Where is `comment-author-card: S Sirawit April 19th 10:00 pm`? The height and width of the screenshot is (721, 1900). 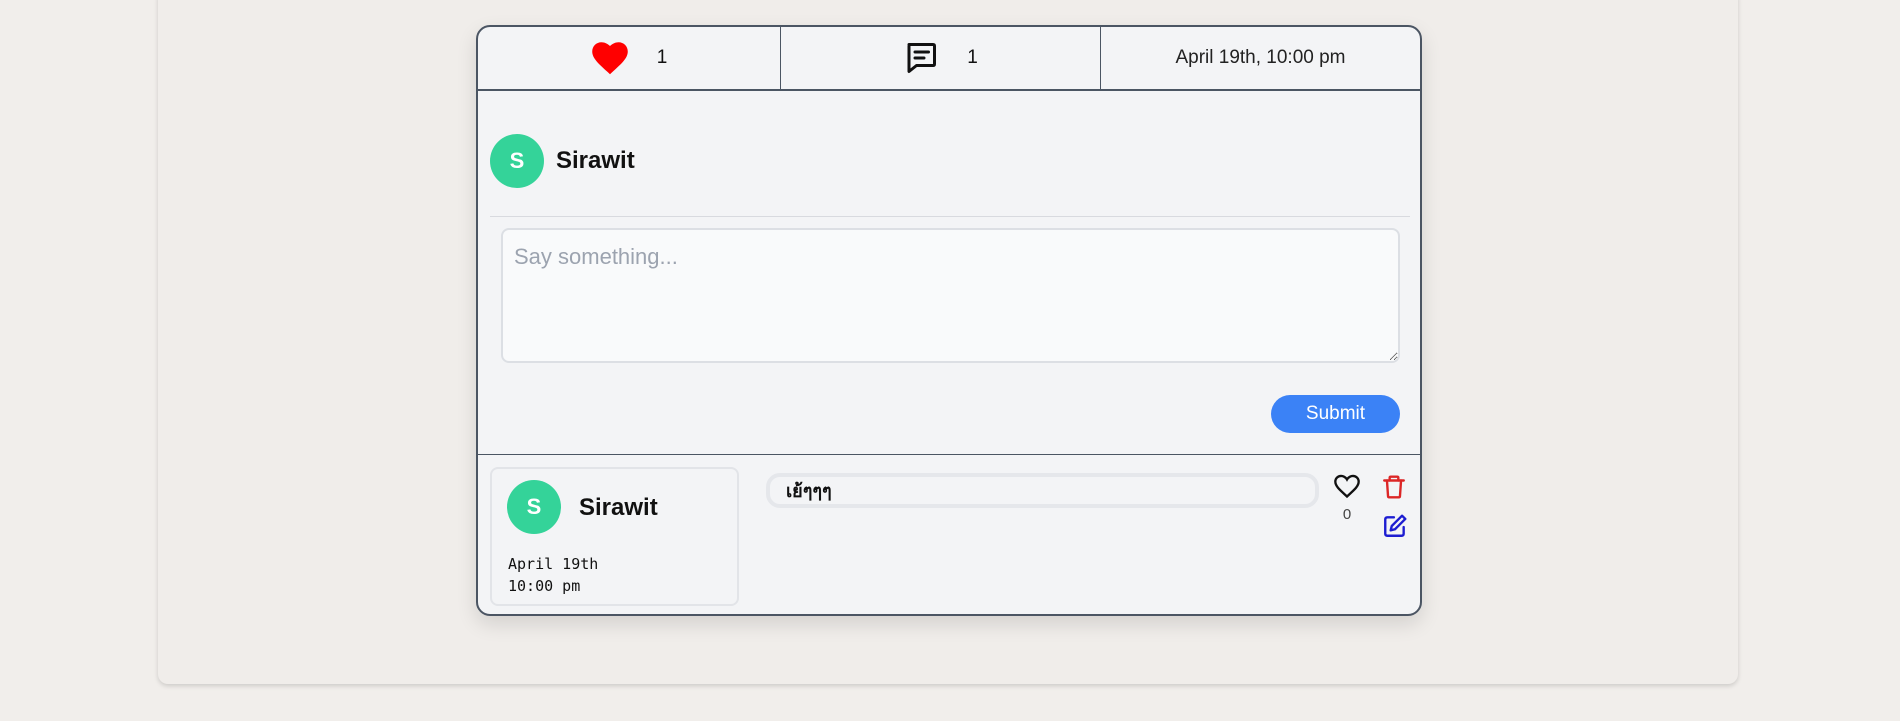 comment-author-card: S Sirawit April 19th 10:00 pm is located at coordinates (614, 536).